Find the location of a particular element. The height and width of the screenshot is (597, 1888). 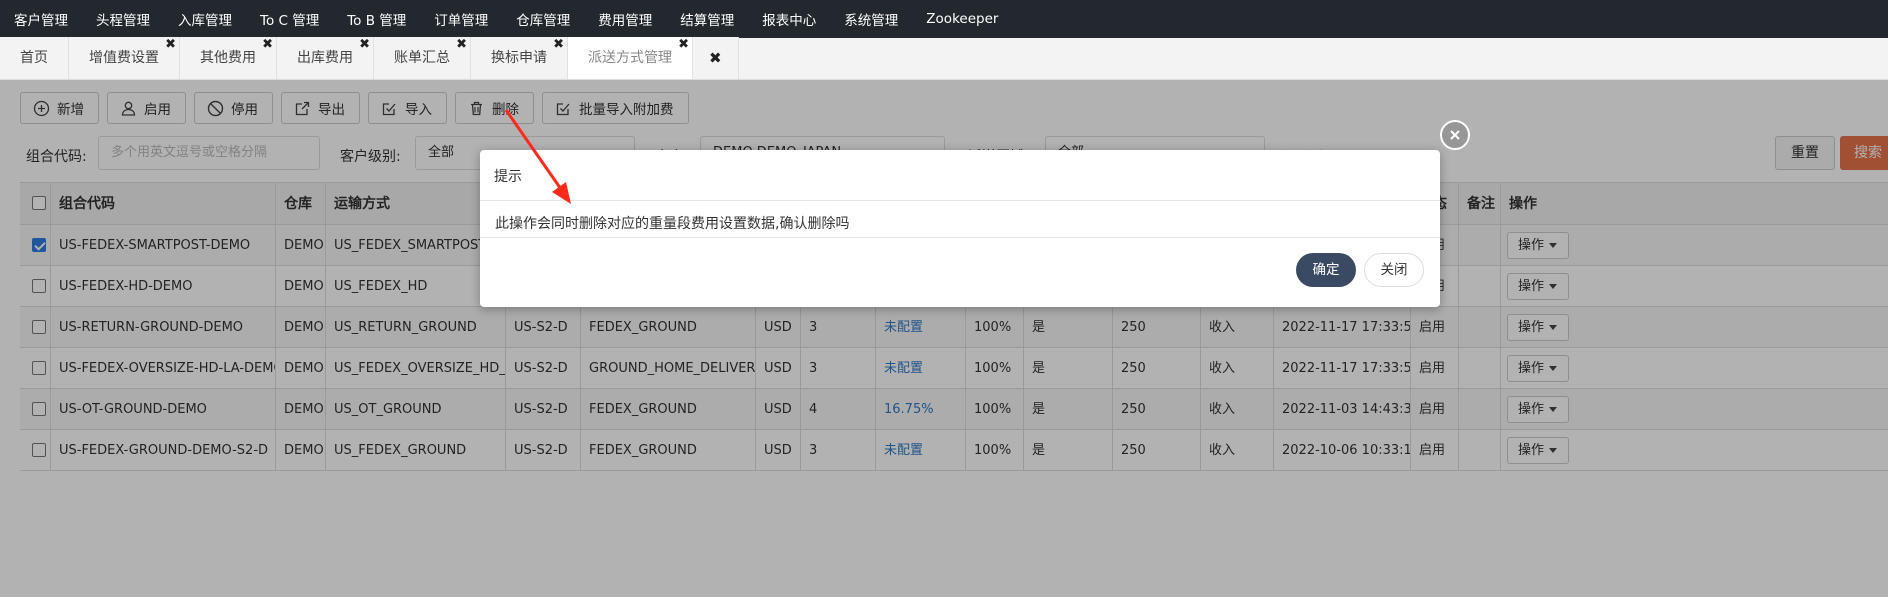

tab-item: 增值费设置 ✖ is located at coordinates (124, 58).